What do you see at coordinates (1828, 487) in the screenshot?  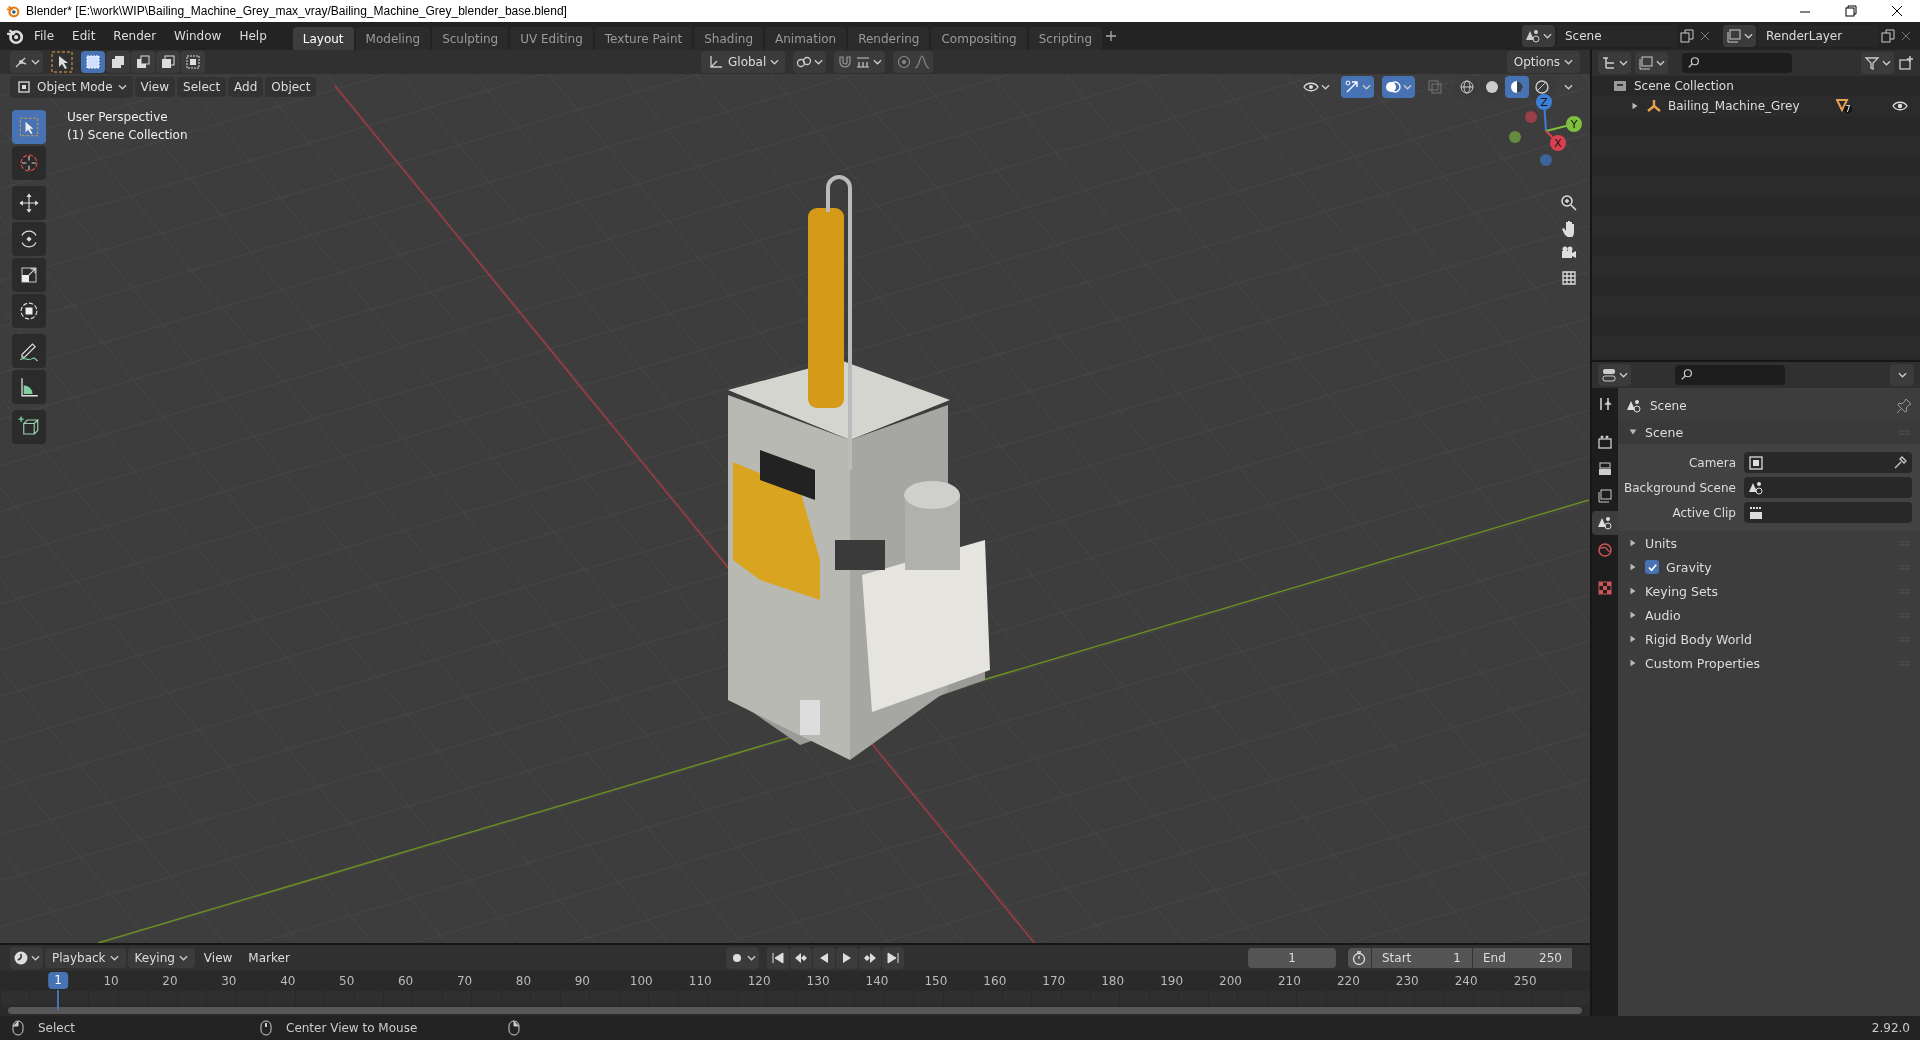 I see `scene-field` at bounding box center [1828, 487].